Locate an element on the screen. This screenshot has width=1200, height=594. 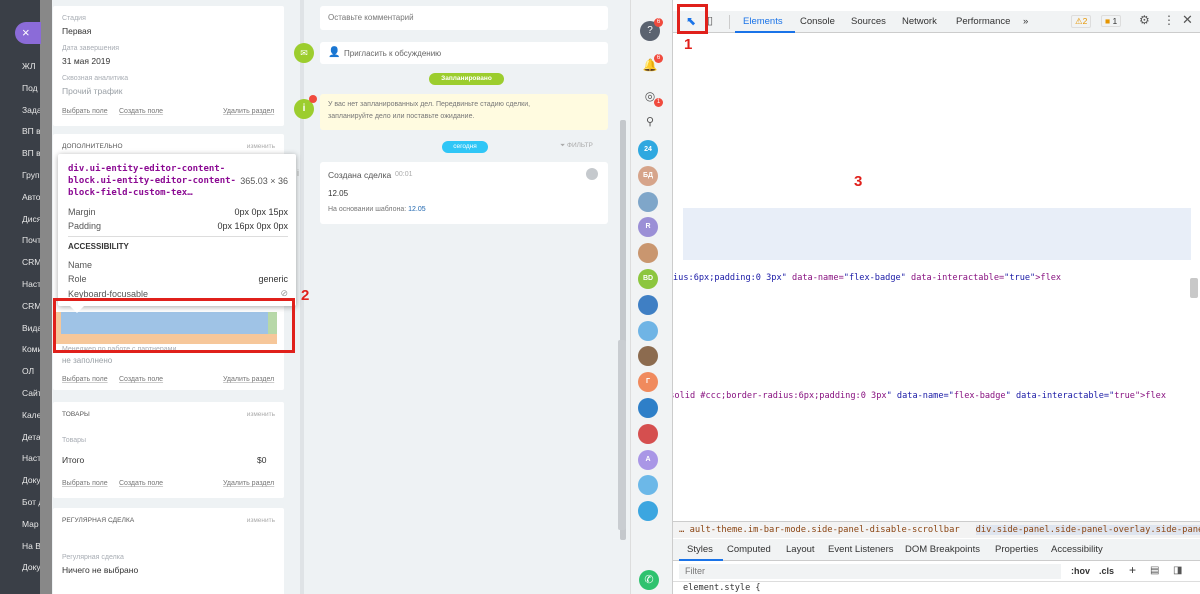
hov-toggle: :hov is located at coordinates (1080, 571).